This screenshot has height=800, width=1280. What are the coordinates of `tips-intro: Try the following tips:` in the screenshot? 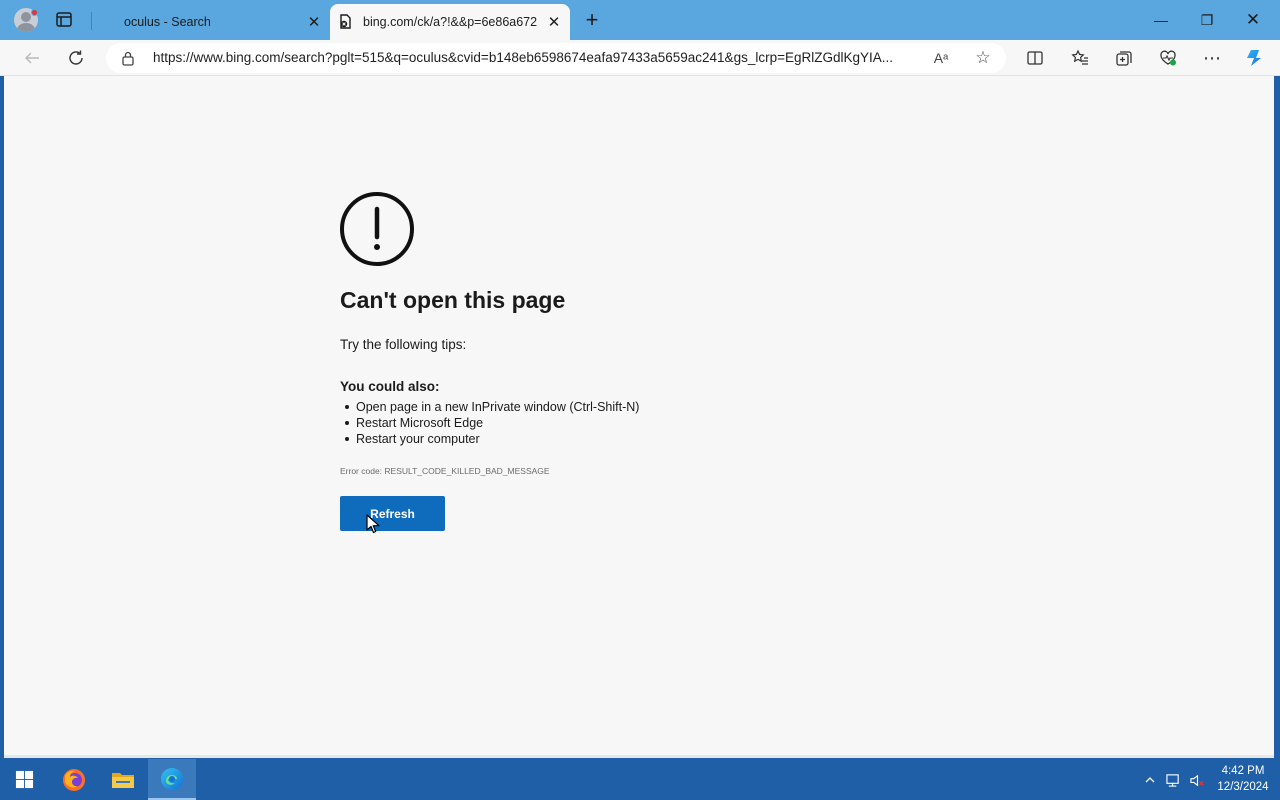 It's located at (403, 344).